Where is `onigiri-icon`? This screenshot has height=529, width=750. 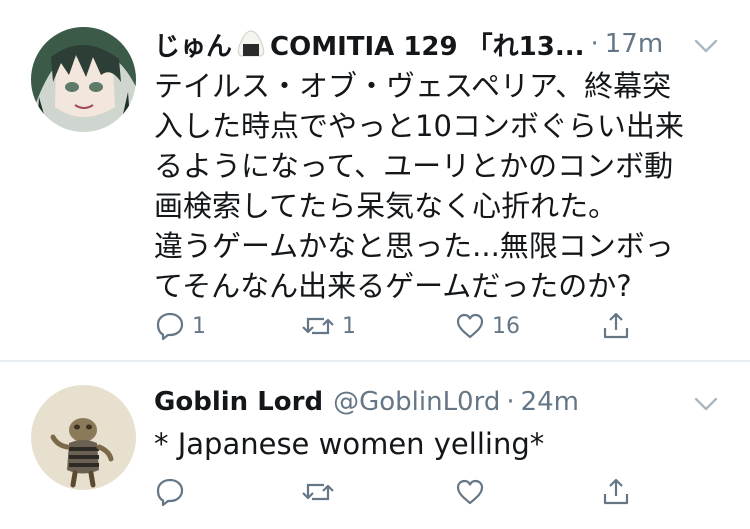 onigiri-icon is located at coordinates (251, 43).